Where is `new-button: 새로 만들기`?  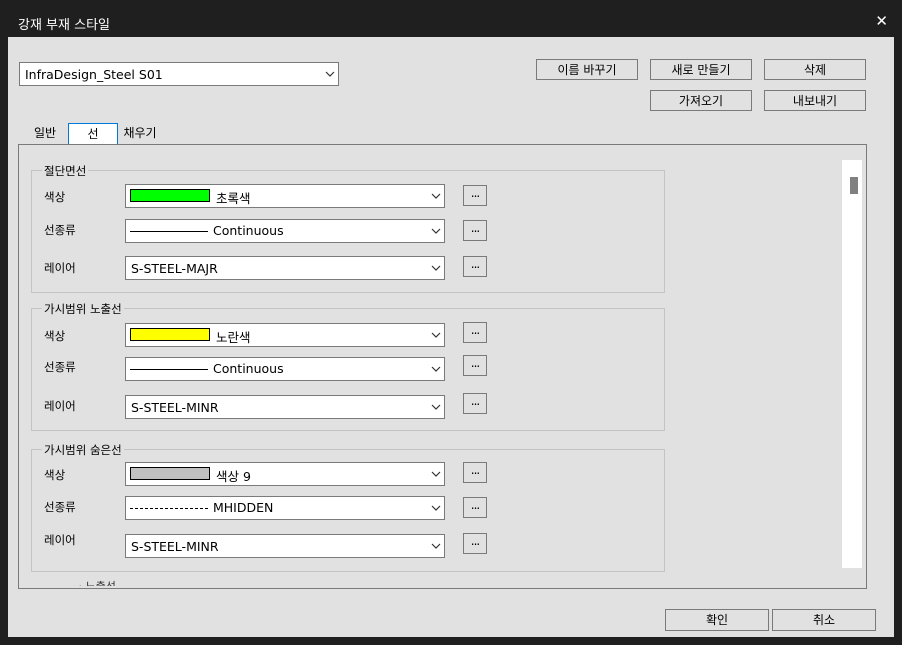 new-button: 새로 만들기 is located at coordinates (701, 69).